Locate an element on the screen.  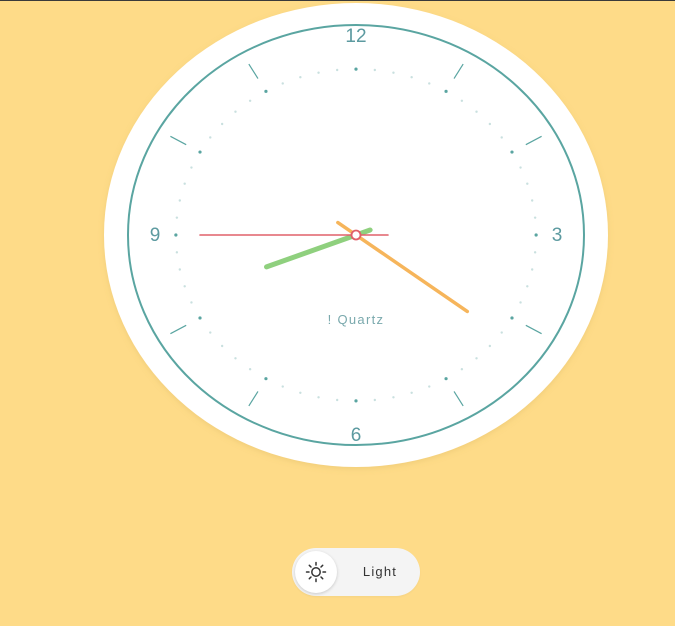
theme-toggle: Light is located at coordinates (356, 572).